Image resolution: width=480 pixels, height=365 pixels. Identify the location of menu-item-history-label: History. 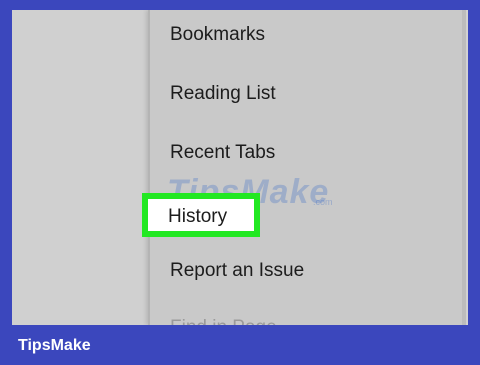
(198, 216).